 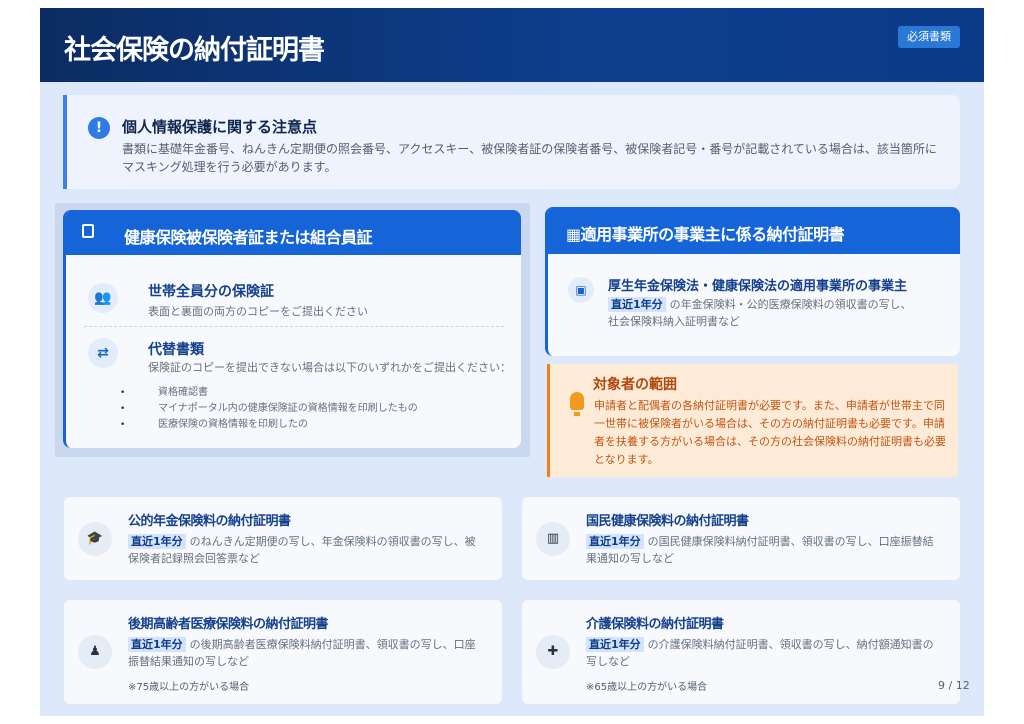 I want to click on nursing-care-desc: 直近1年分 の介護保険料納付証明書、領収書の写し、納付額通知書の写しなど, so click(x=760, y=652).